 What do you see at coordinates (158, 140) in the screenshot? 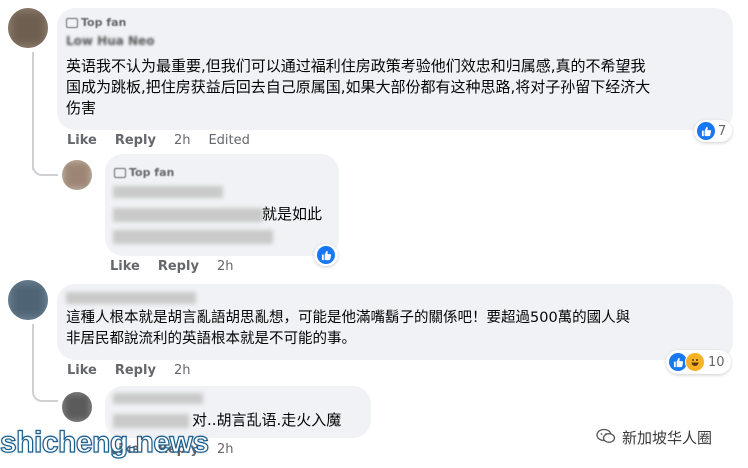
I see `comment-actions: Like Reply 2h Edited` at bounding box center [158, 140].